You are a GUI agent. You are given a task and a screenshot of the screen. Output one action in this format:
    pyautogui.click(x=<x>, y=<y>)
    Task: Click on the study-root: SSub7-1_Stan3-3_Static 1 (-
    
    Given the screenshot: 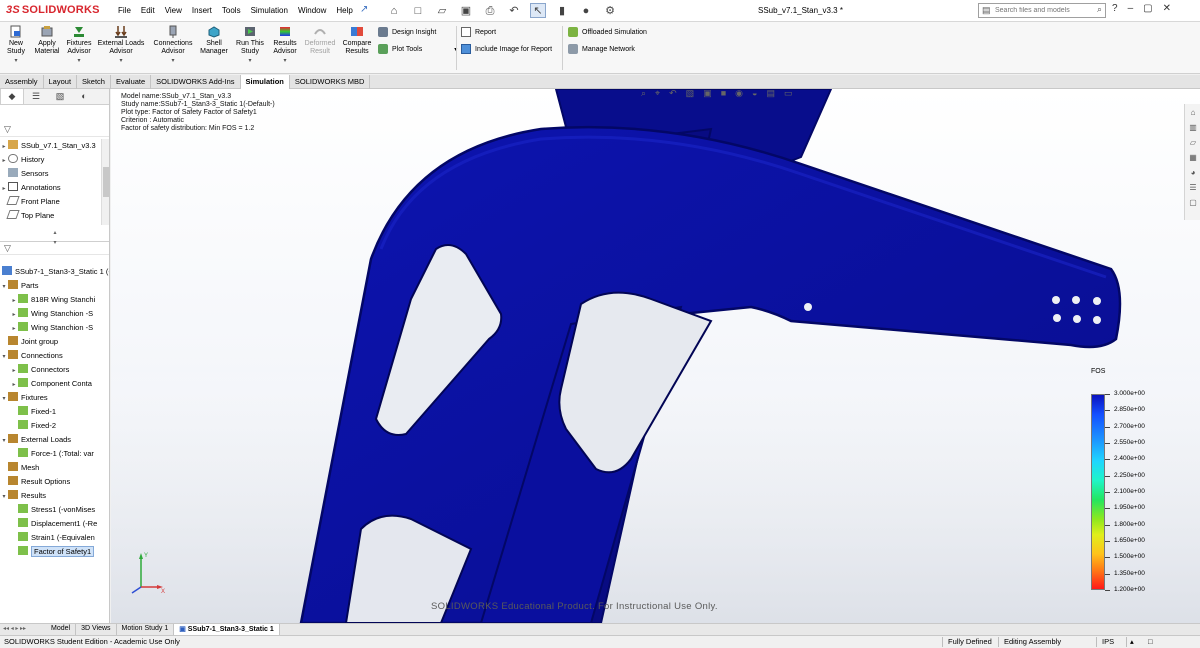 What is the action you would take?
    pyautogui.click(x=54, y=272)
    